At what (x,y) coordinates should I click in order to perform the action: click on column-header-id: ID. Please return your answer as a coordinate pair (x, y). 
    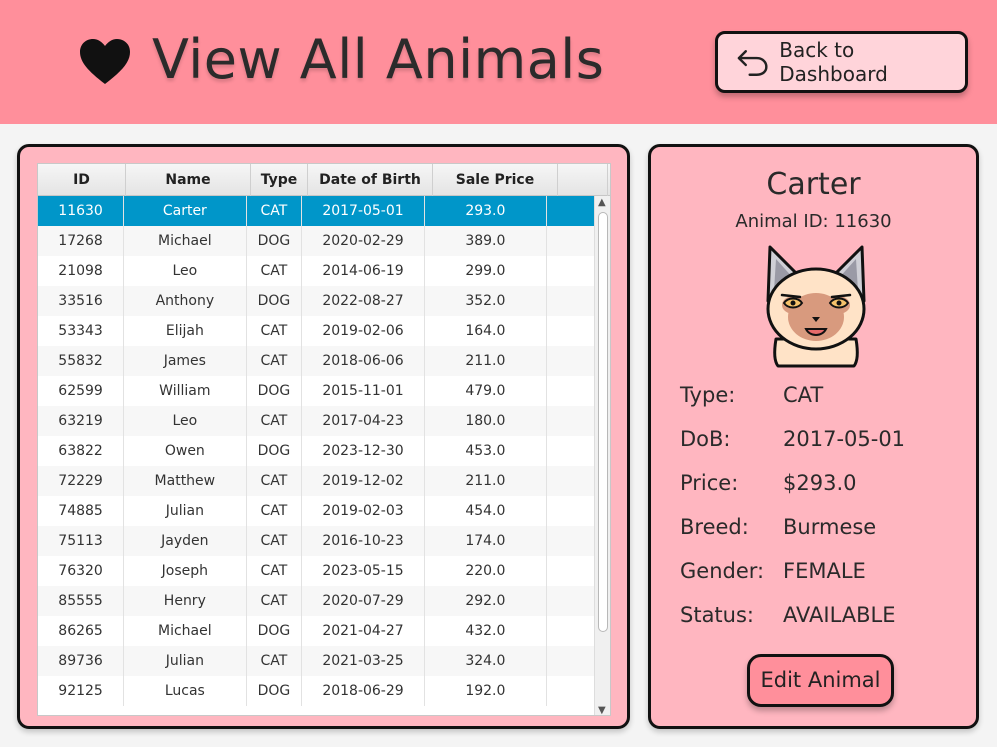
    Looking at the image, I should click on (82, 180).